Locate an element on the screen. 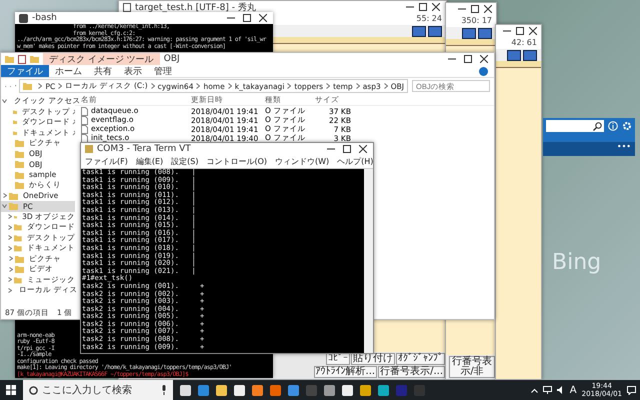 This screenshot has width=640, height=400. cursor-position: 42: 61 is located at coordinates (524, 43).